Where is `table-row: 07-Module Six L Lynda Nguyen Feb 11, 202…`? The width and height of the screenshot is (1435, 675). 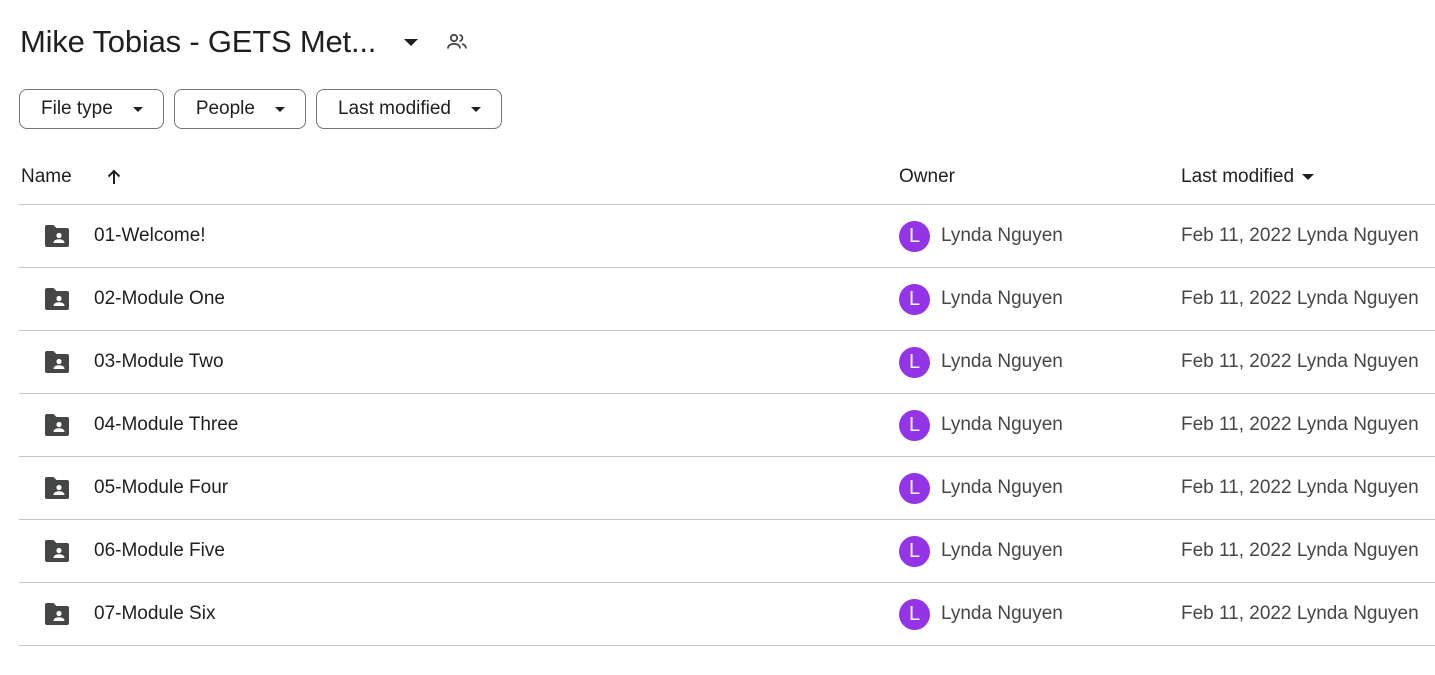
table-row: 07-Module Six L Lynda Nguyen Feb 11, 202… is located at coordinates (727, 614).